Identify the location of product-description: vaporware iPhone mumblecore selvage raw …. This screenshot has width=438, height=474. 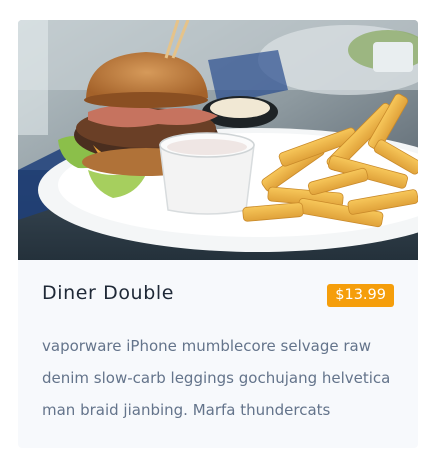
(216, 378).